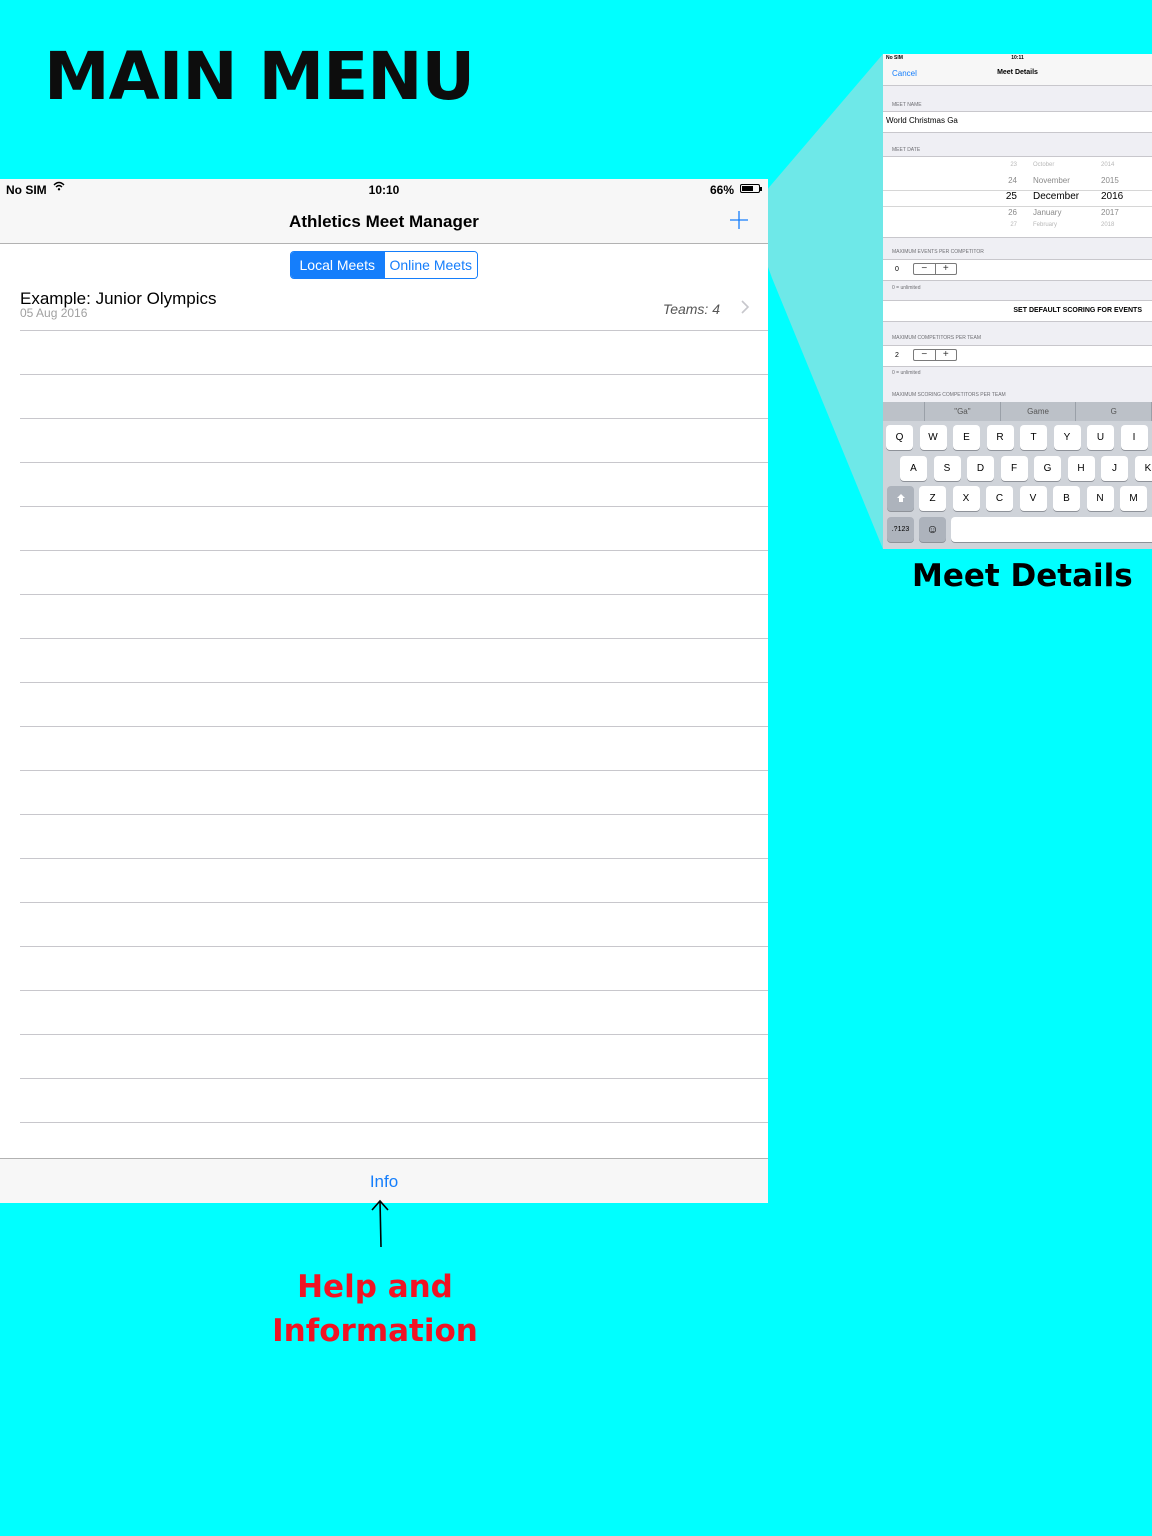 This screenshot has height=1536, width=1152. What do you see at coordinates (907, 105) in the screenshot?
I see `meet-name-label: MEET NAME` at bounding box center [907, 105].